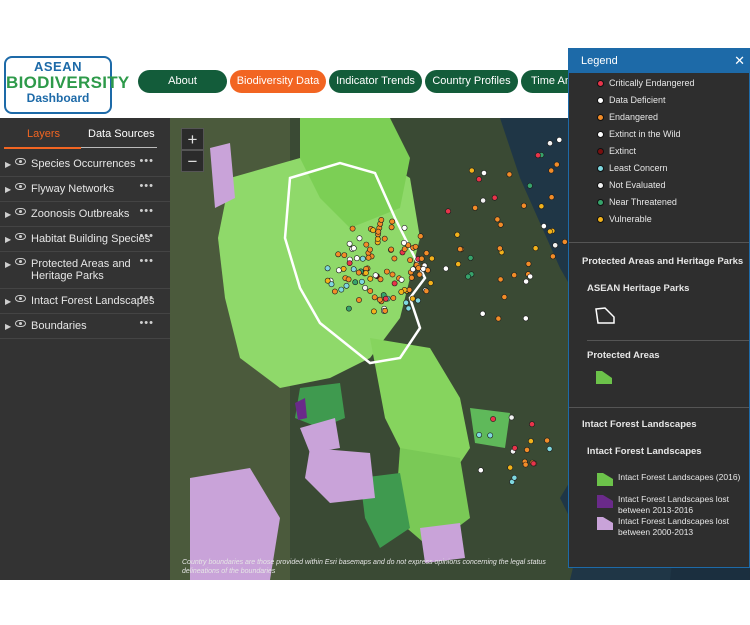 The height and width of the screenshot is (625, 750). I want to click on nav-country-profiles-button: Country Profiles, so click(471, 81).